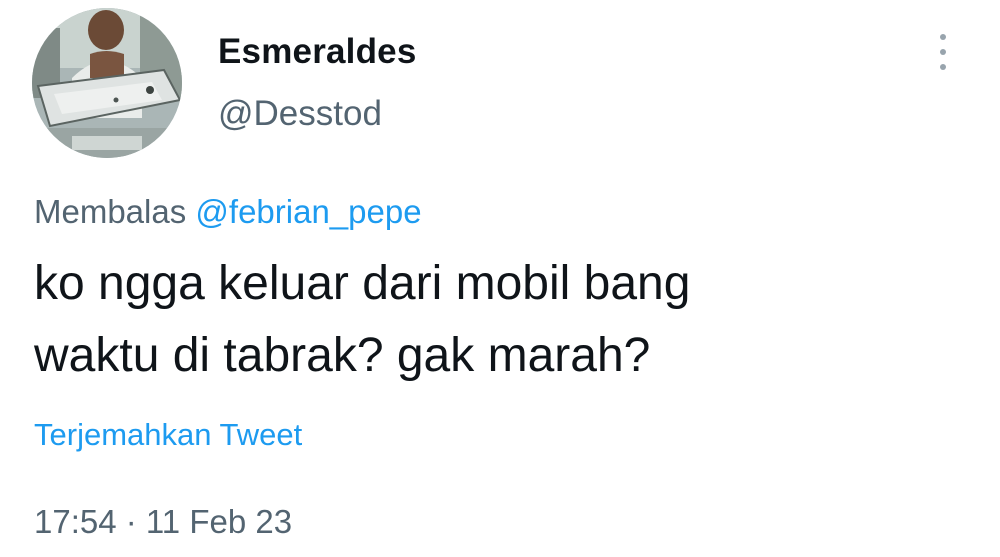 This screenshot has height=557, width=1000. Describe the element at coordinates (168, 435) in the screenshot. I see `translate-tweet-link: Terjemahkan Tweet` at that location.